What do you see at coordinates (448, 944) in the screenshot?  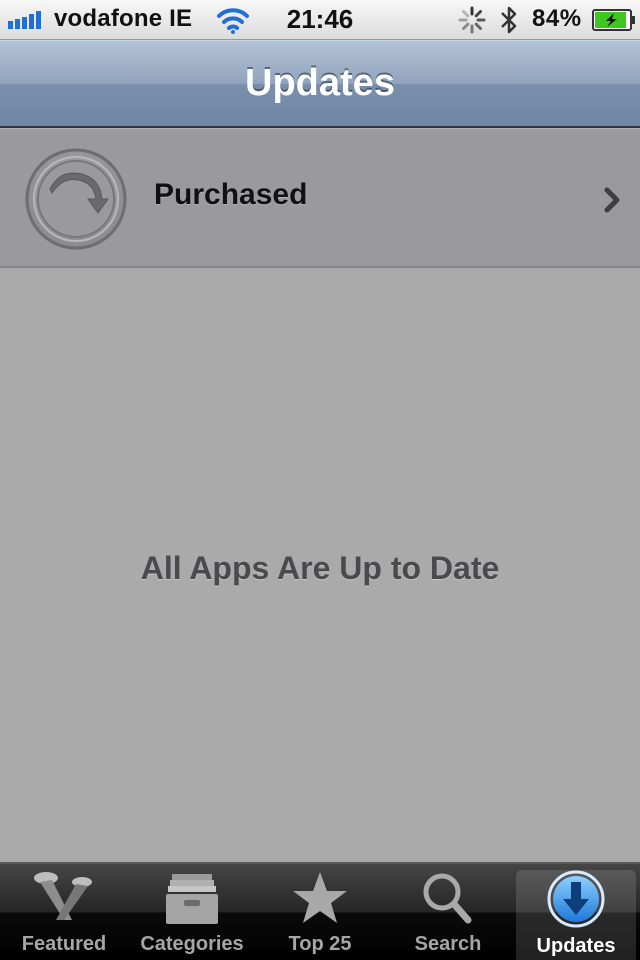 I see `tab-label: Search` at bounding box center [448, 944].